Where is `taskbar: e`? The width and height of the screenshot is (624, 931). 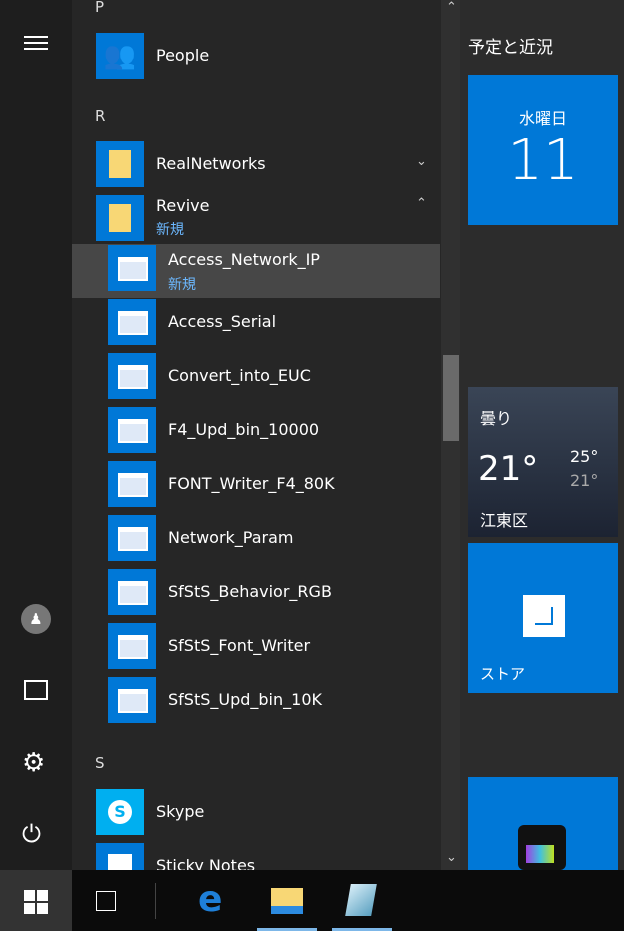
taskbar: e is located at coordinates (312, 900).